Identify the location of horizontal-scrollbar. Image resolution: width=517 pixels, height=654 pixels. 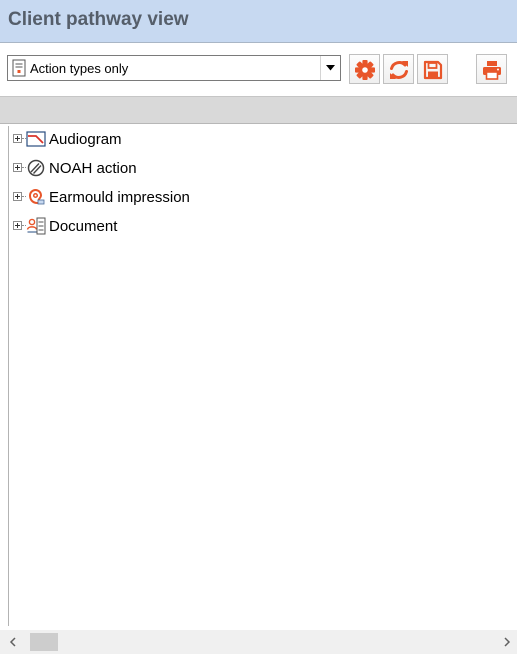
(258, 642).